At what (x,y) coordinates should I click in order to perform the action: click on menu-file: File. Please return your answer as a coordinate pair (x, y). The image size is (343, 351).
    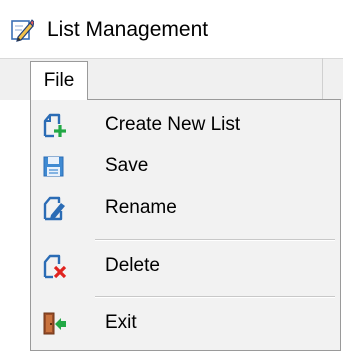
    Looking at the image, I should click on (59, 80).